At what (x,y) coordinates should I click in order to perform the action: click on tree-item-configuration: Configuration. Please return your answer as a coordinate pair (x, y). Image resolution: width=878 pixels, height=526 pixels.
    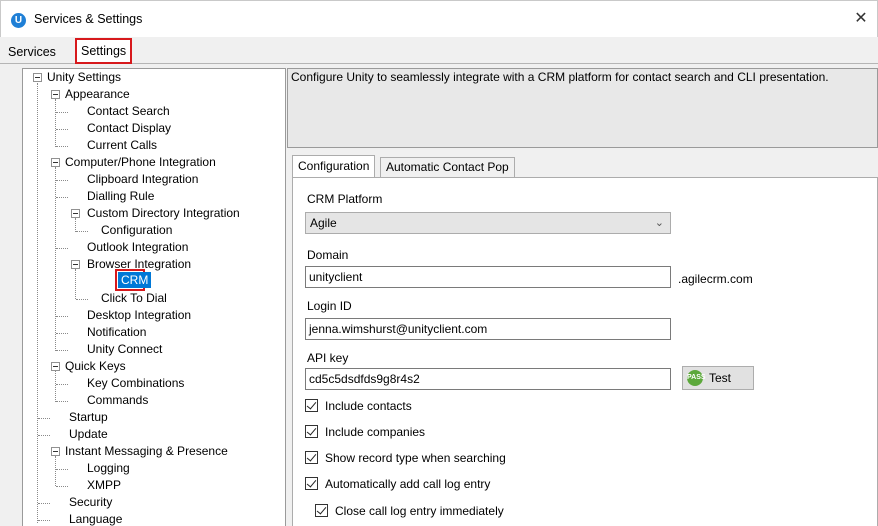
    Looking at the image, I should click on (136, 230).